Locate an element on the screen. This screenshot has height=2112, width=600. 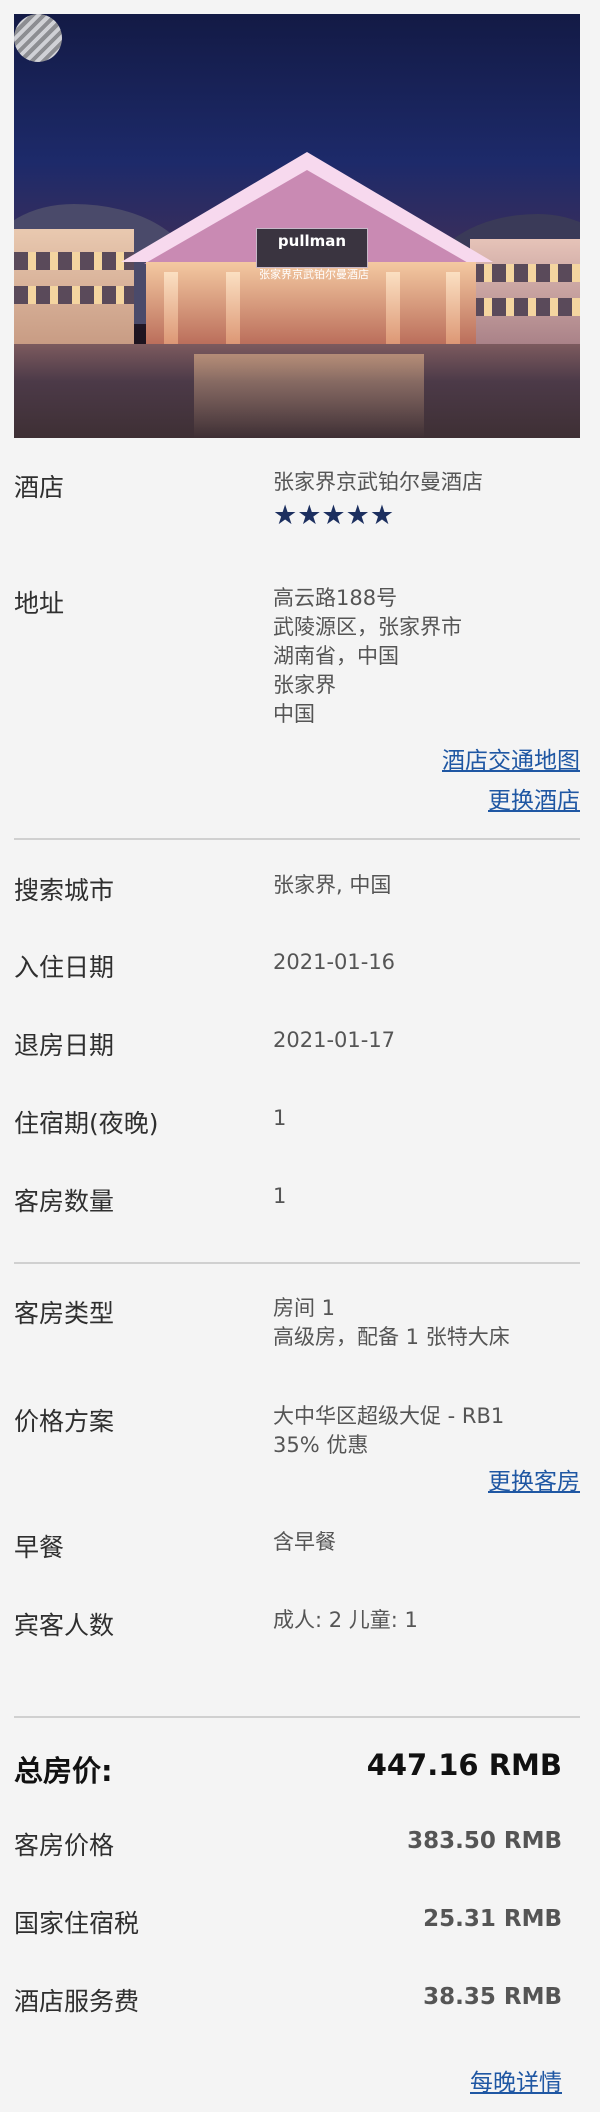
rate-plan-discount: 35% 优惠 is located at coordinates (321, 1445).